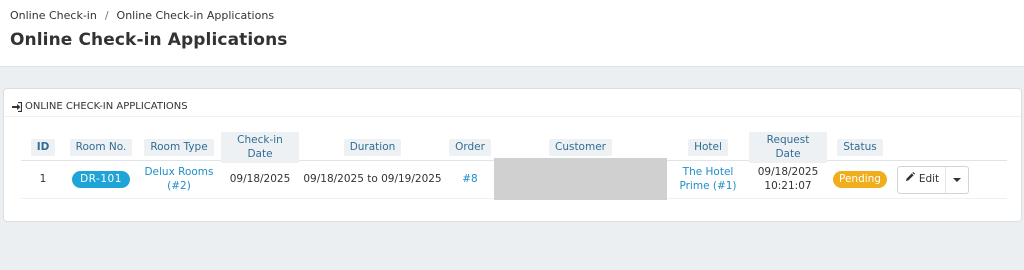 The width and height of the screenshot is (1024, 270). I want to click on edit-button: Edit, so click(922, 179).